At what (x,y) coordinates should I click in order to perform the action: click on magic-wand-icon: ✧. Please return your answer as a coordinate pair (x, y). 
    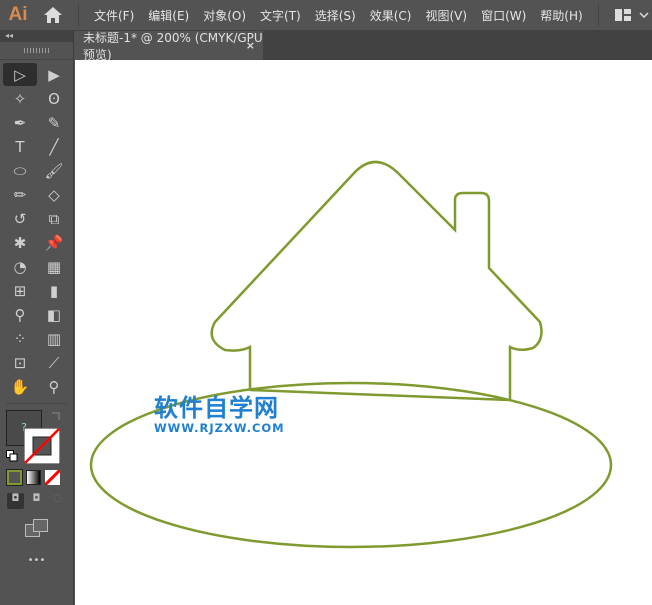
    Looking at the image, I should click on (20, 98).